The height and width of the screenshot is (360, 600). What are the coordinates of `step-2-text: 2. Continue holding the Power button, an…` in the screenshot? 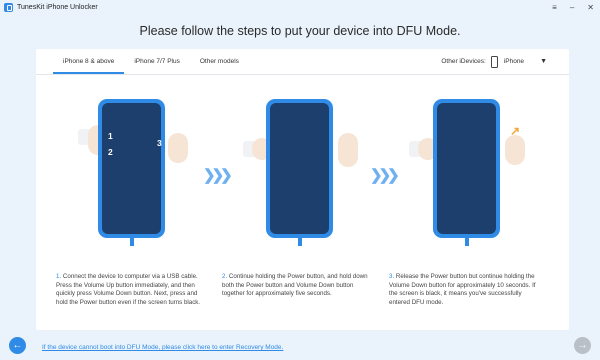 It's located at (297, 286).